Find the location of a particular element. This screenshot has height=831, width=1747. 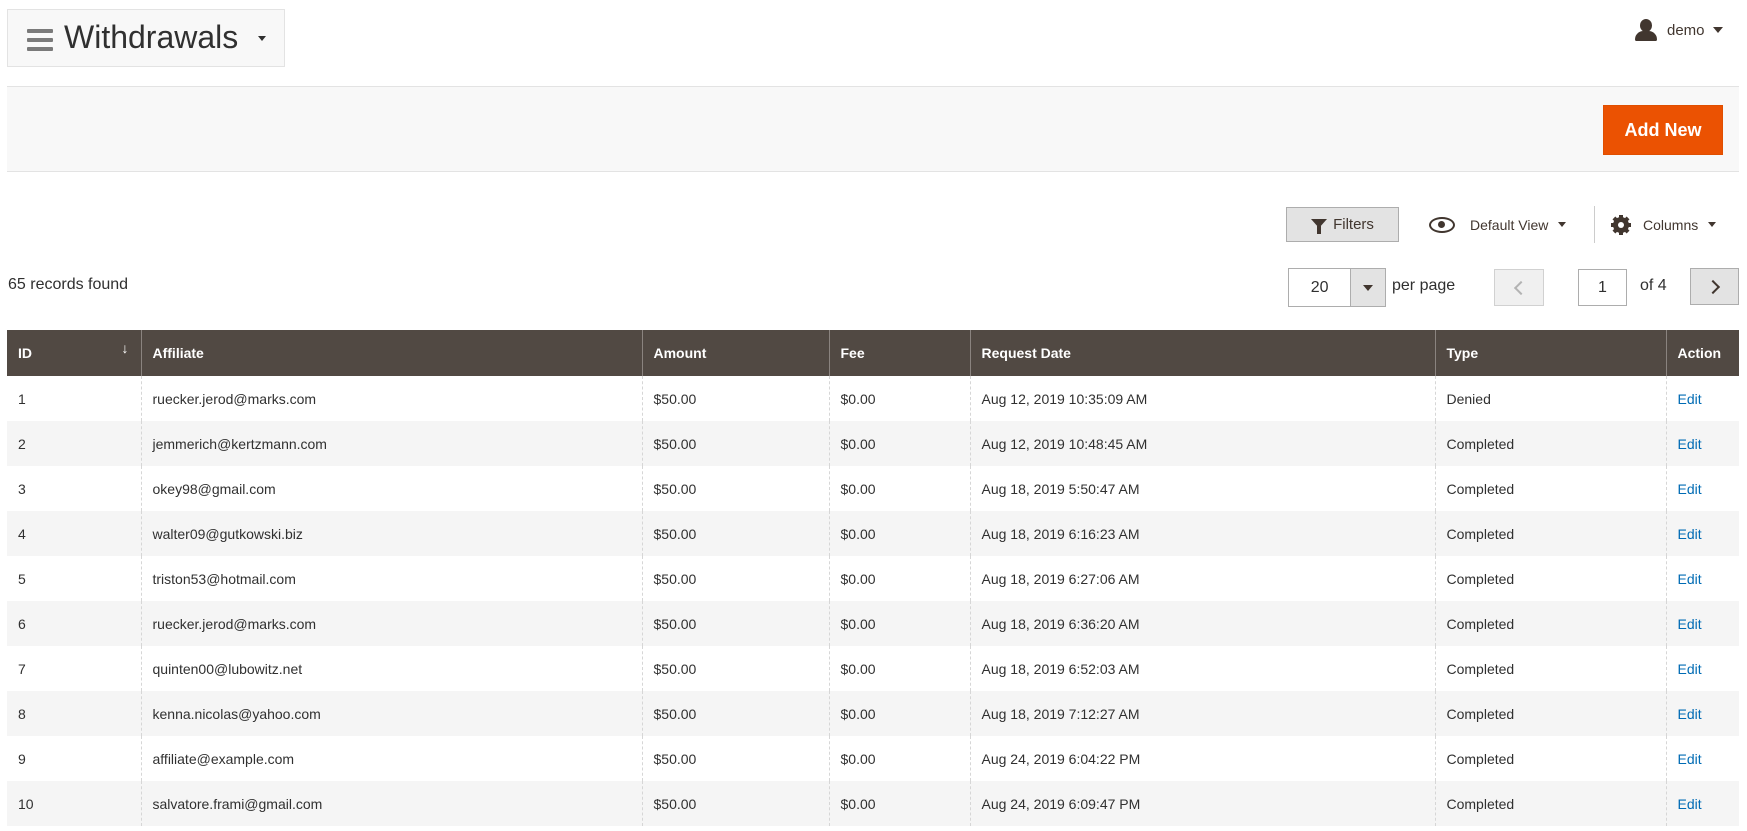

cell-affiliate: quinten00@lubowitz.net is located at coordinates (391, 668).